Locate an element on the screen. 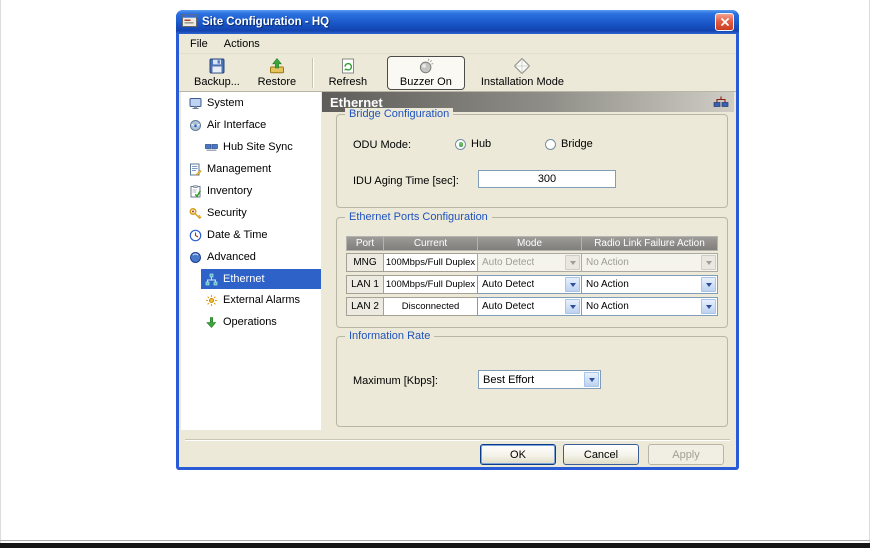  restore-label: Restore is located at coordinates (277, 82).